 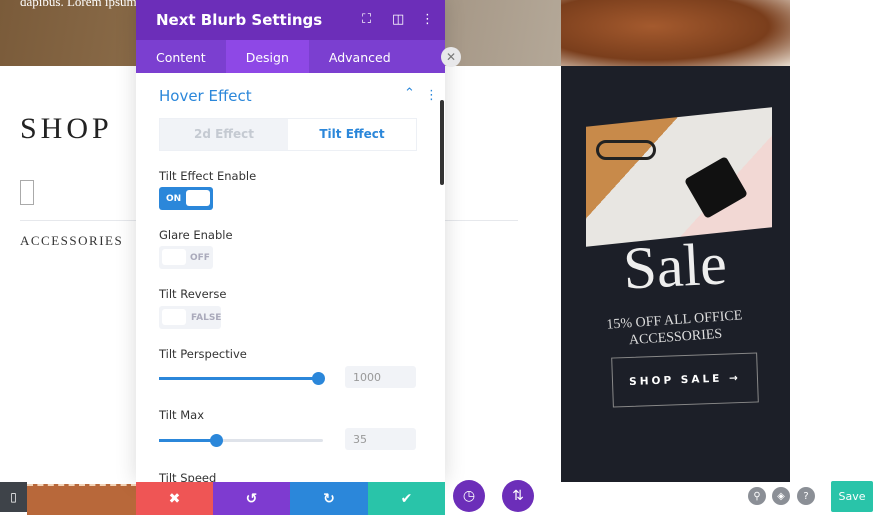 I want to click on scrollbar, so click(x=442, y=142).